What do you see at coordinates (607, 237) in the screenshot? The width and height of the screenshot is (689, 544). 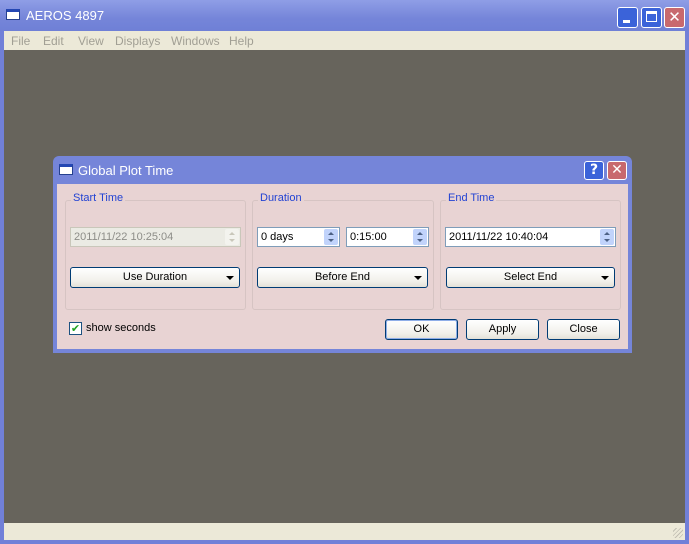 I see `end-time-spinner` at bounding box center [607, 237].